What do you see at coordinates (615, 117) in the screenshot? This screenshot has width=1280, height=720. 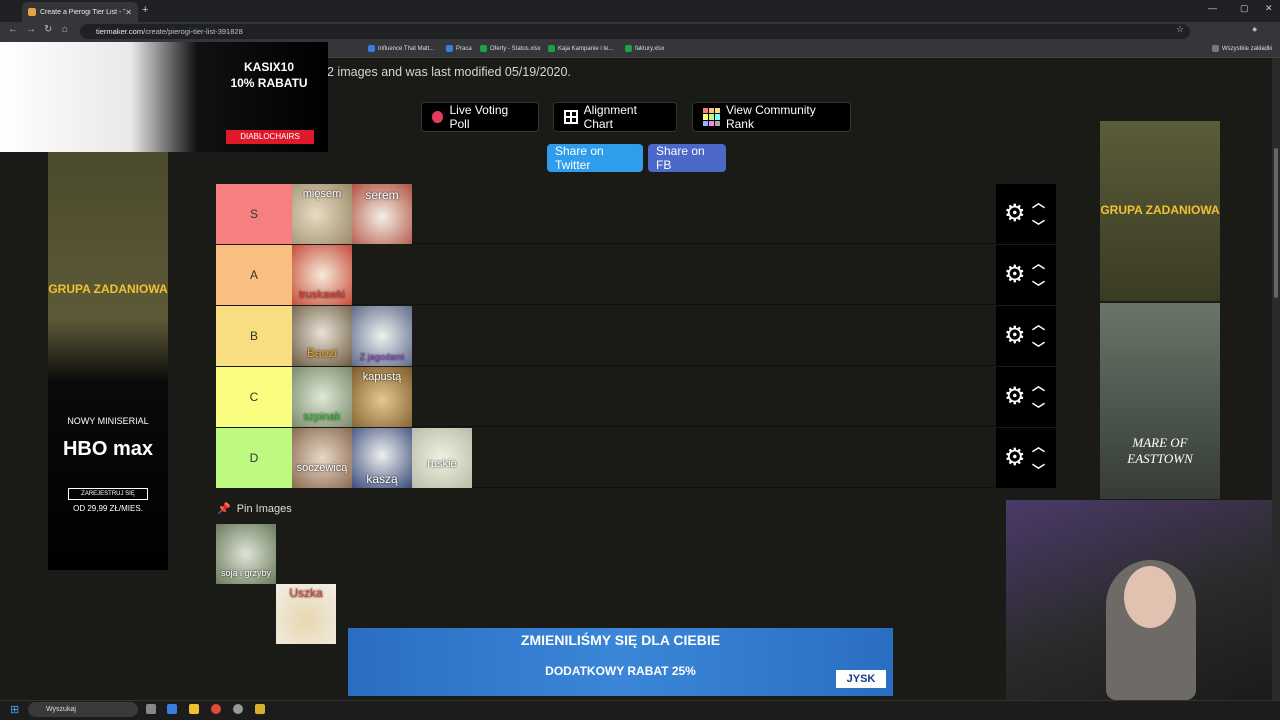 I see `alignment-chart-button: Alignment Chart` at bounding box center [615, 117].